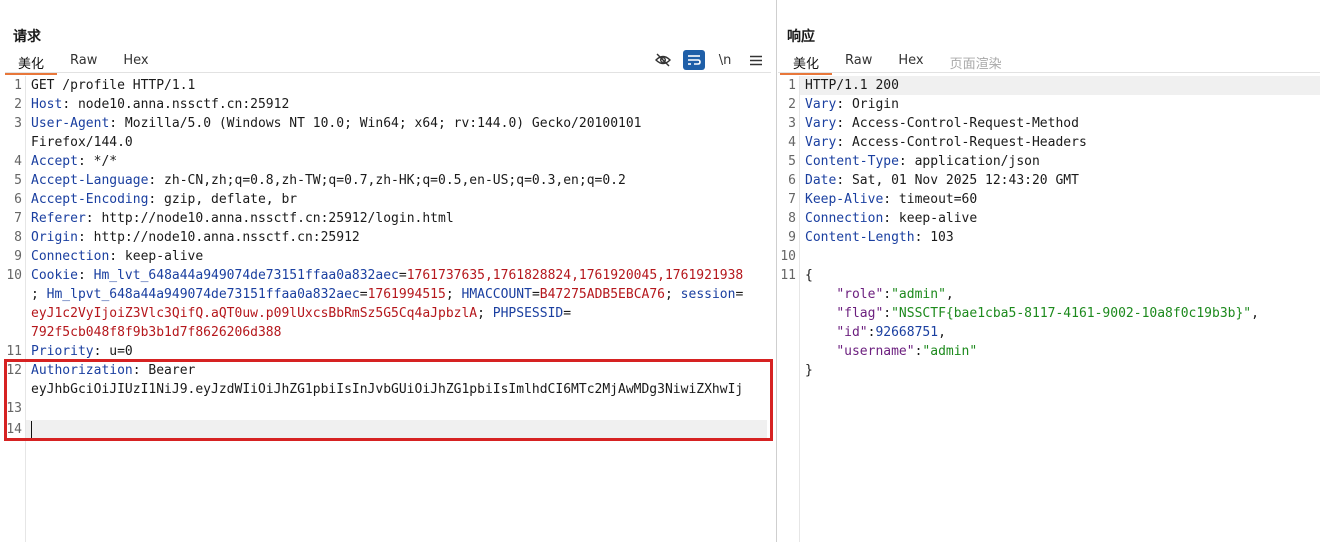 The image size is (1320, 542). Describe the element at coordinates (113, 85) in the screenshot. I see `code-token: GET /profile HTTP/1.1` at that location.